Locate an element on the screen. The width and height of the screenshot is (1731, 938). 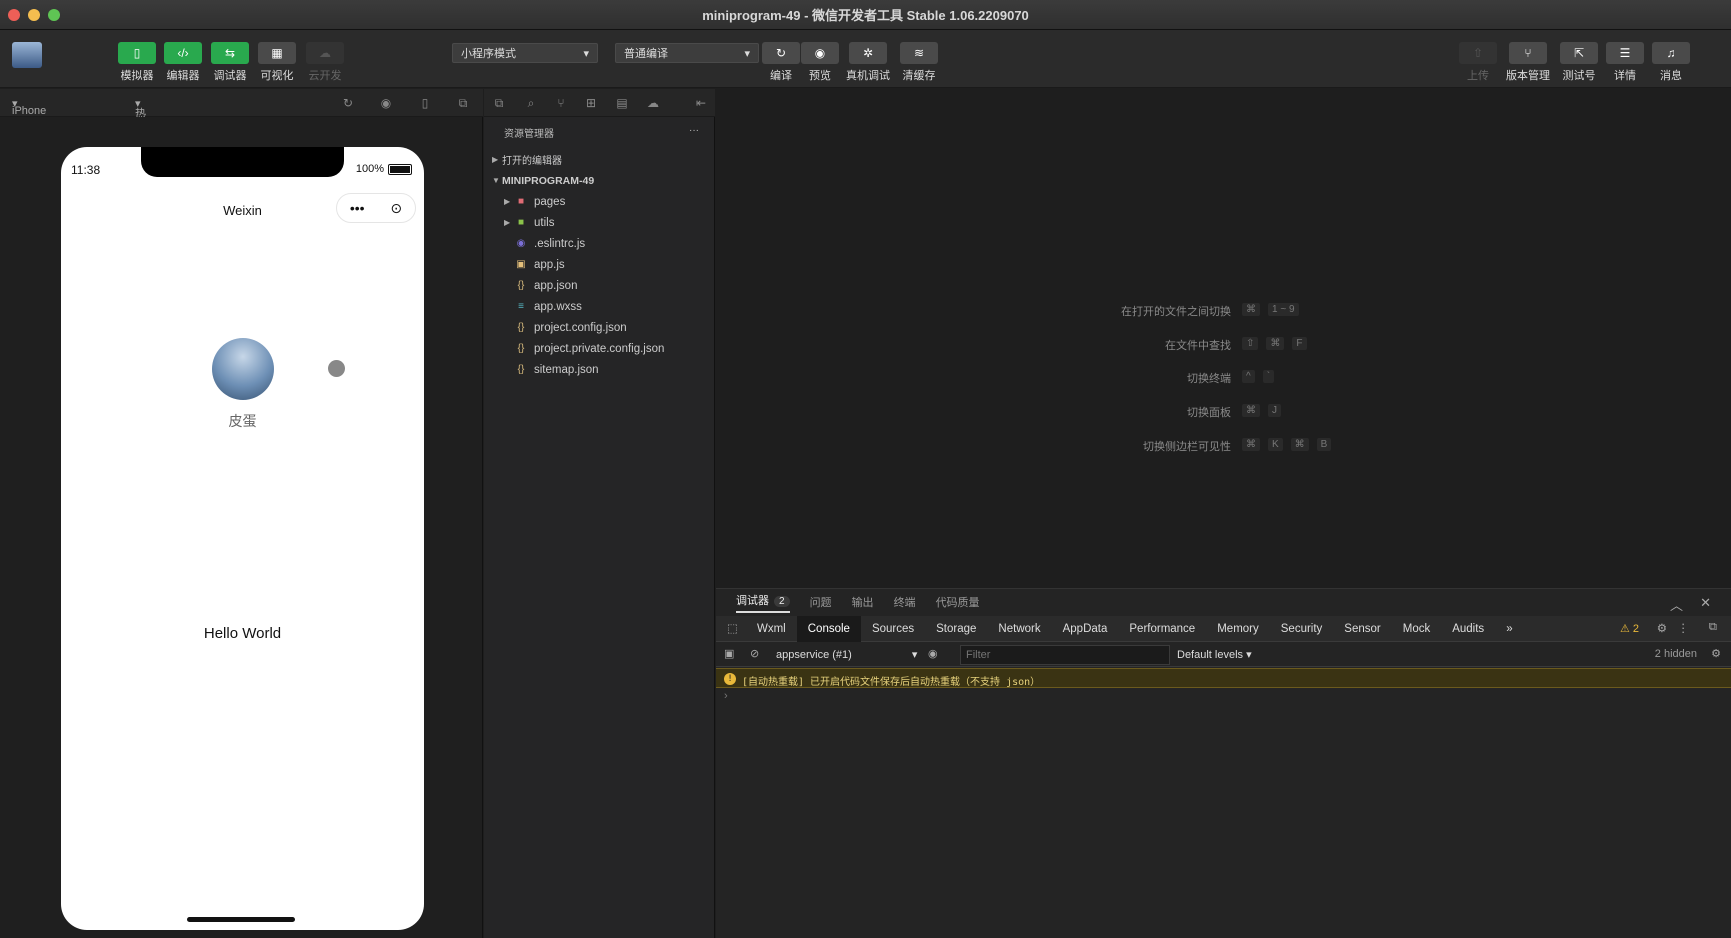
tab-security: Security is located at coordinates (1302, 629).